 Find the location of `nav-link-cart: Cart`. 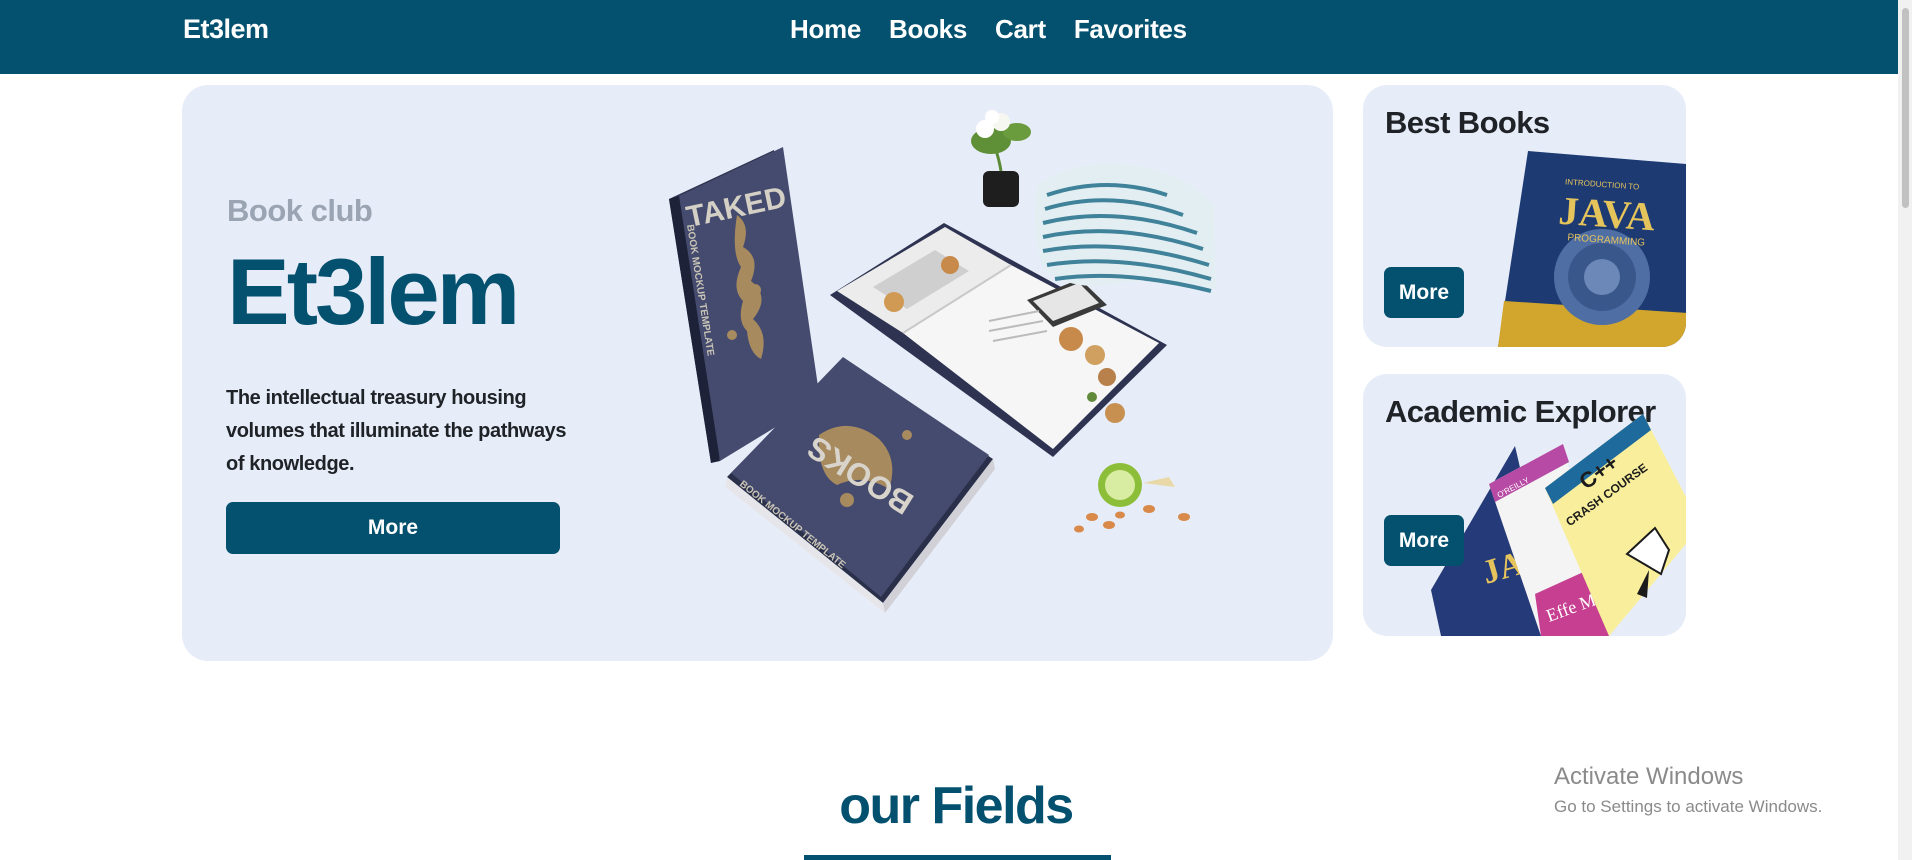

nav-link-cart: Cart is located at coordinates (1020, 29).